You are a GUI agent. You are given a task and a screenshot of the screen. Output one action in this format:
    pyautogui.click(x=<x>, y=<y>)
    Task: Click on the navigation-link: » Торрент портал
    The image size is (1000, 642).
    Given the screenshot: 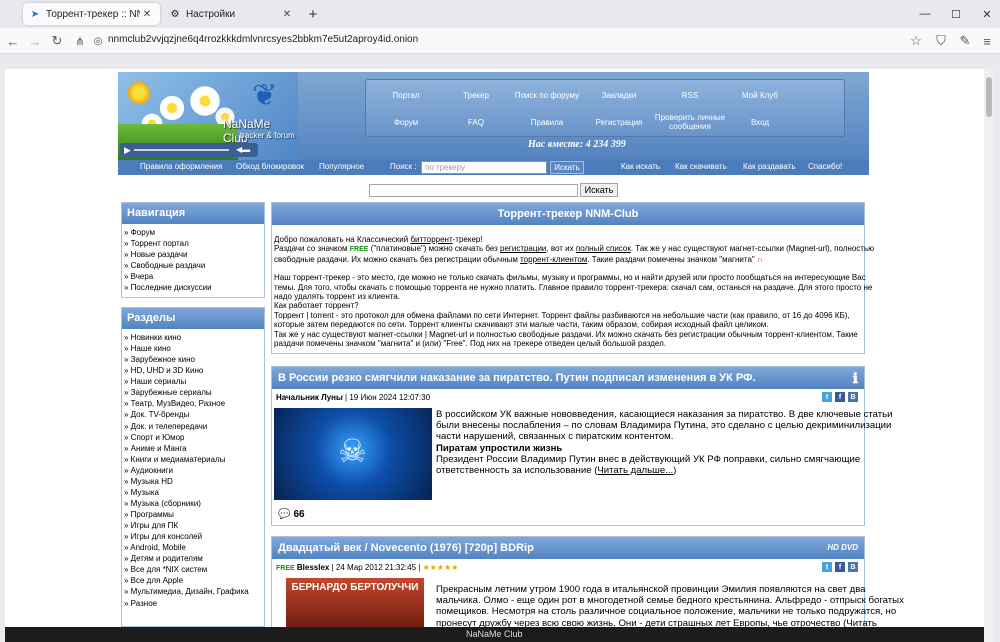 What is the action you would take?
    pyautogui.click(x=194, y=243)
    